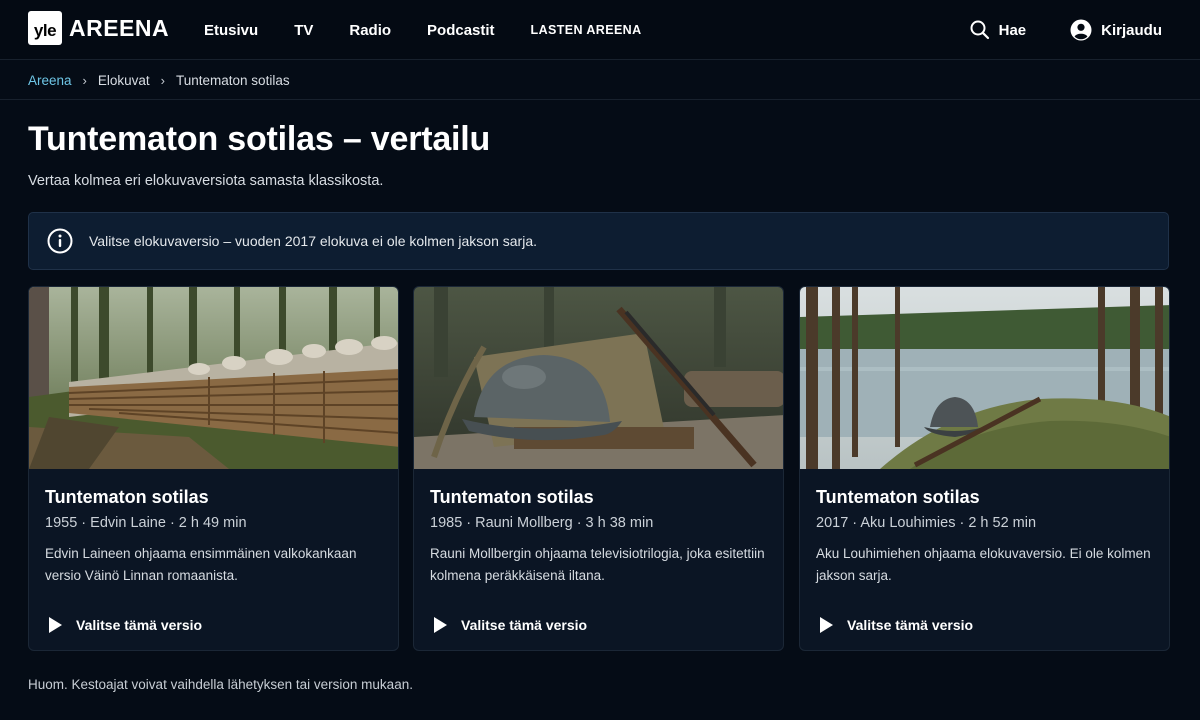 Image resolution: width=1200 pixels, height=720 pixels. What do you see at coordinates (303, 30) in the screenshot?
I see `nav-item-tv: TV` at bounding box center [303, 30].